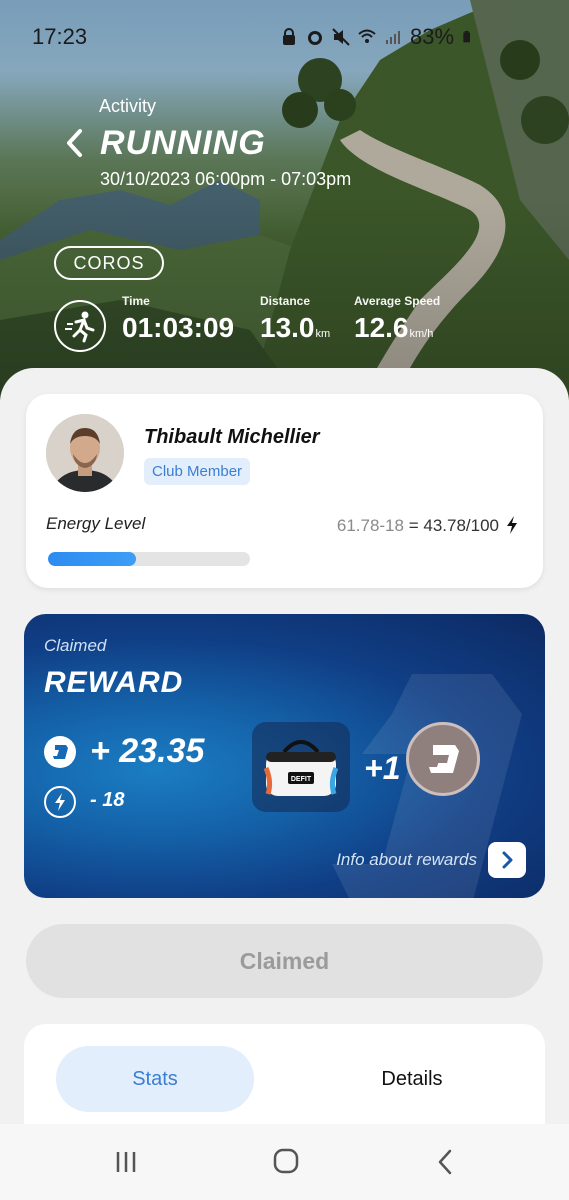 Image resolution: width=569 pixels, height=1200 pixels. What do you see at coordinates (75, 645) in the screenshot?
I see `reward-status: Claimed` at bounding box center [75, 645].